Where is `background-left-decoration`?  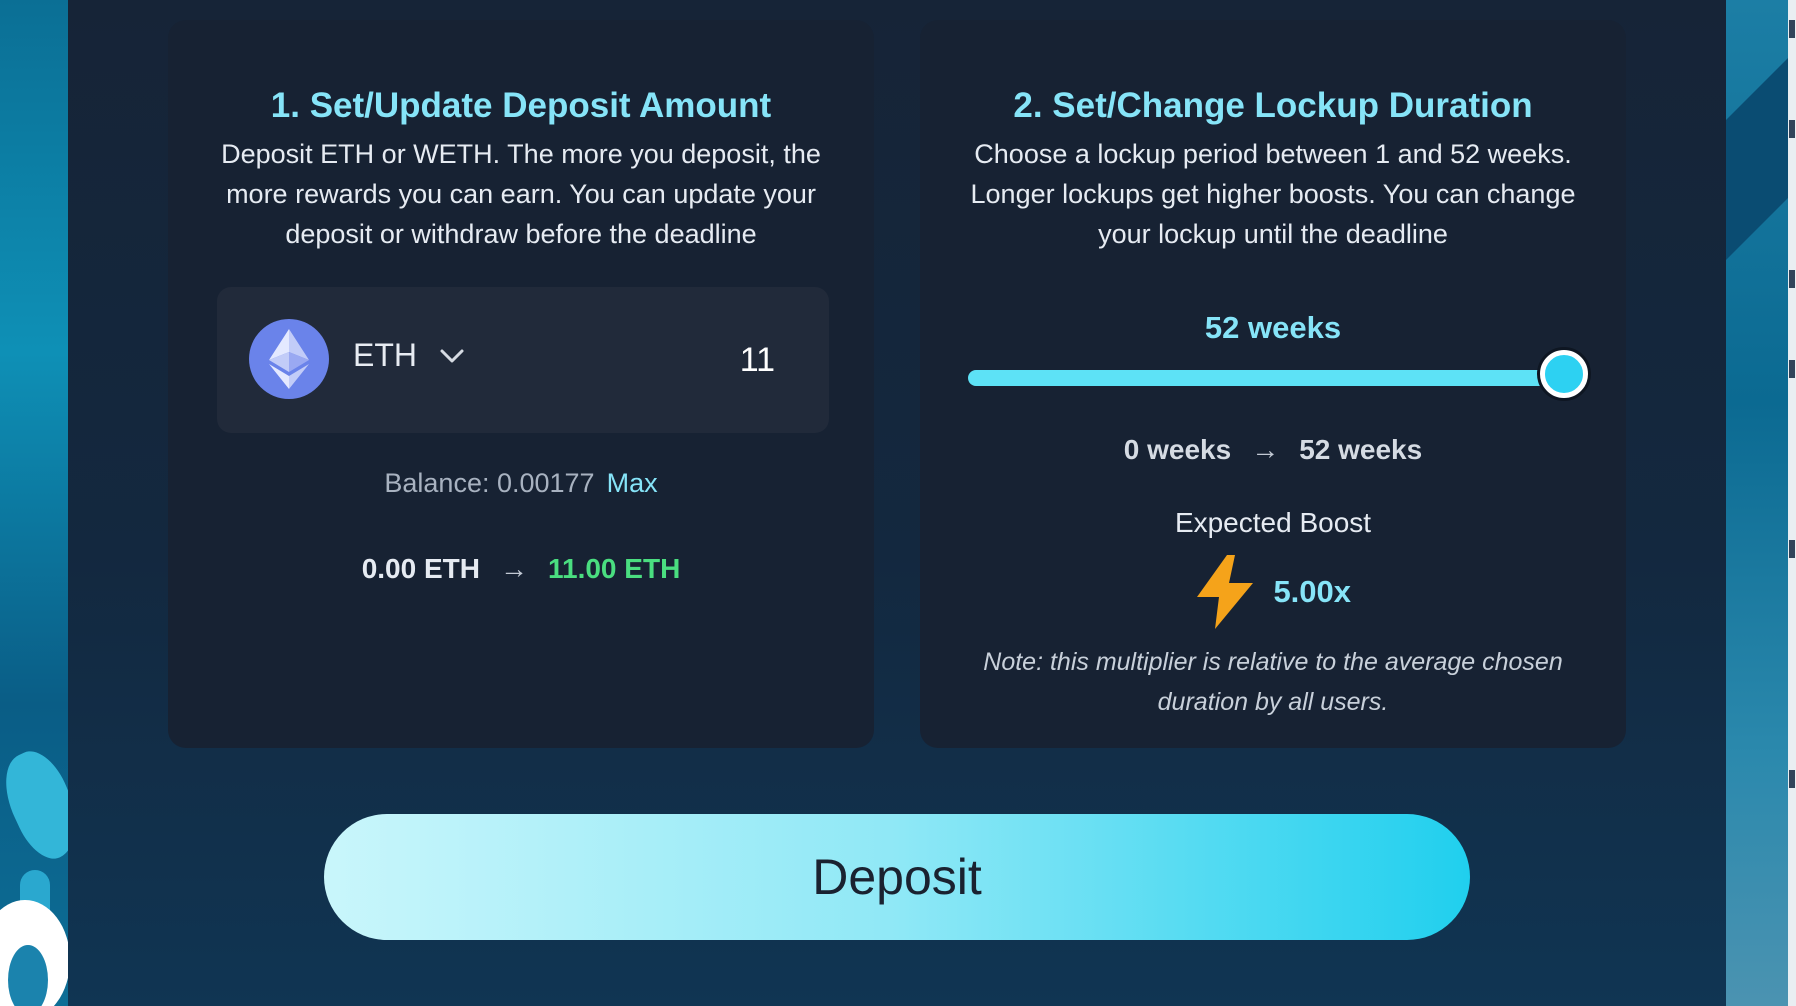 background-left-decoration is located at coordinates (34, 503).